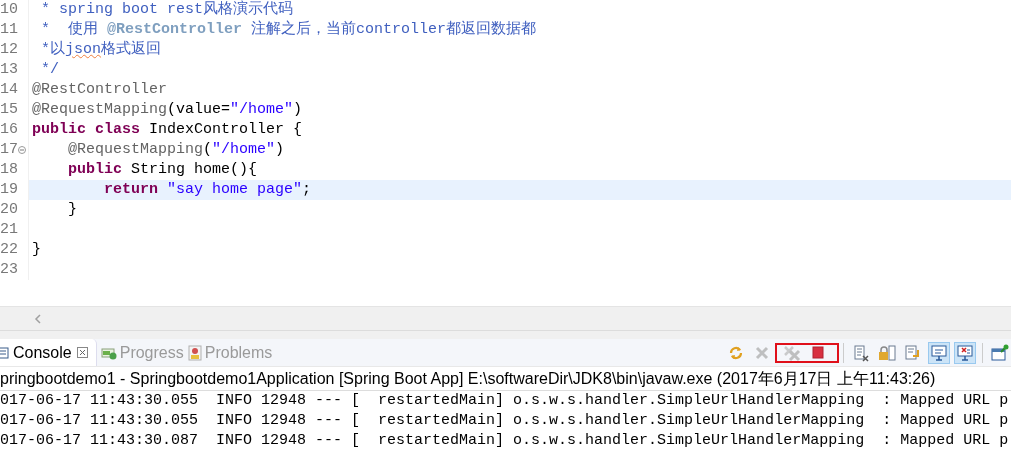 This screenshot has width=1011, height=453. Describe the element at coordinates (939, 352) in the screenshot. I see `monitor-icon` at that location.